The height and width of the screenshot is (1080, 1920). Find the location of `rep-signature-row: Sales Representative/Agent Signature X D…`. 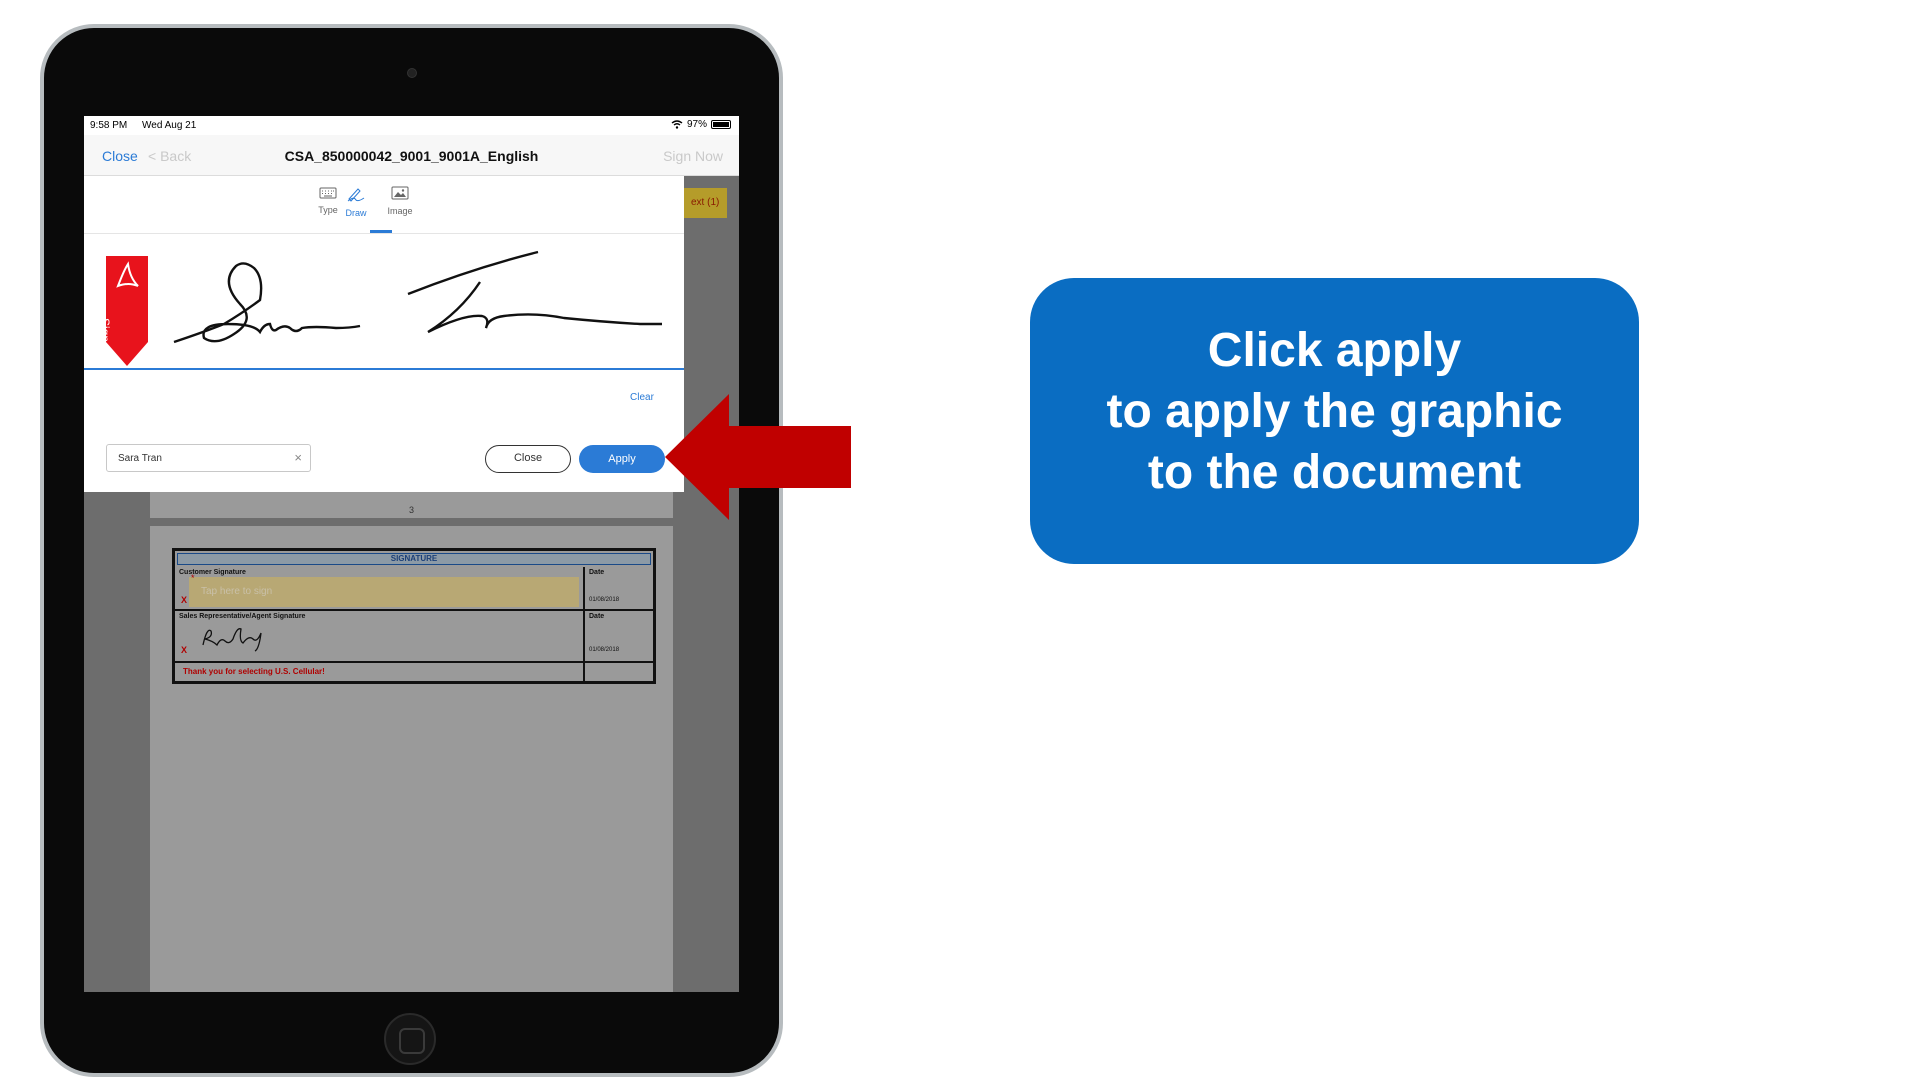

rep-signature-row: Sales Representative/Agent Signature X D… is located at coordinates (414, 635).